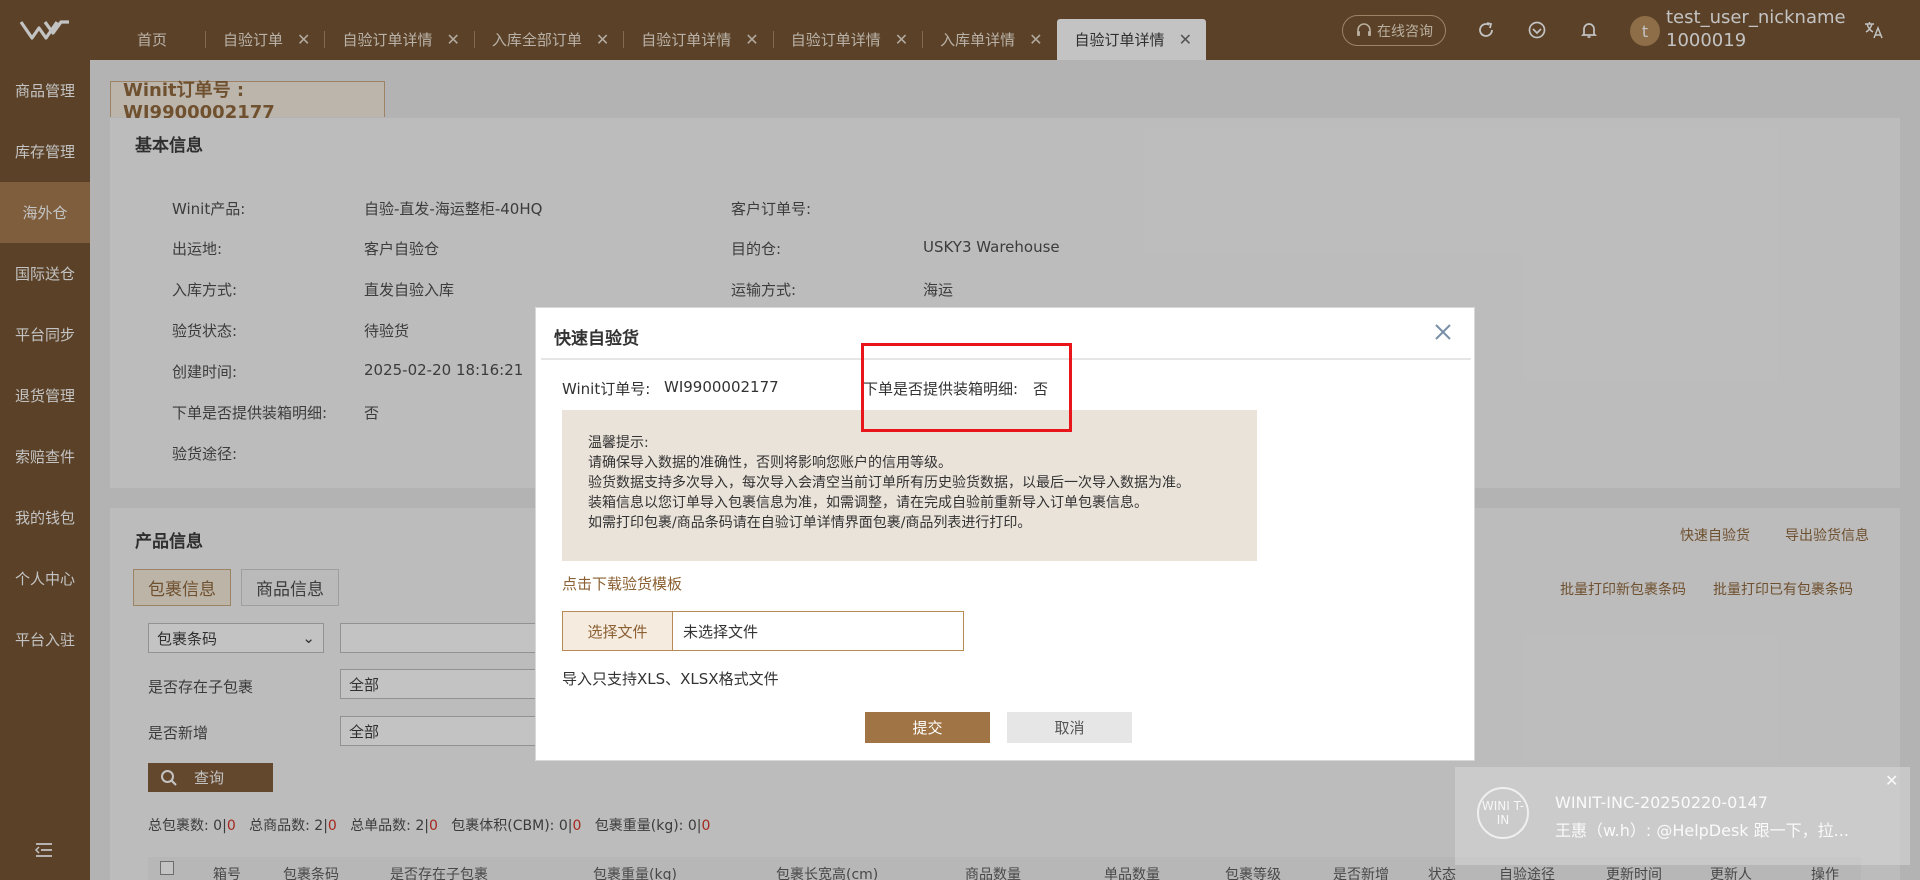 Image resolution: width=1920 pixels, height=880 pixels. Describe the element at coordinates (618, 443) in the screenshot. I see `tip-line: 温馨提示:` at that location.